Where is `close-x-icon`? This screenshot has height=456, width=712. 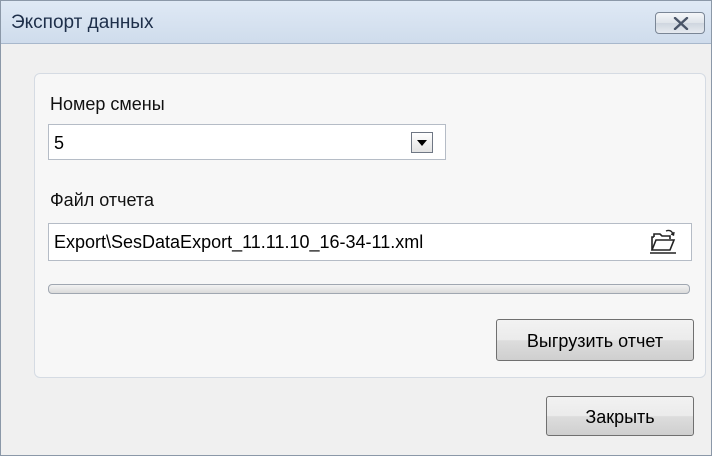 close-x-icon is located at coordinates (681, 23).